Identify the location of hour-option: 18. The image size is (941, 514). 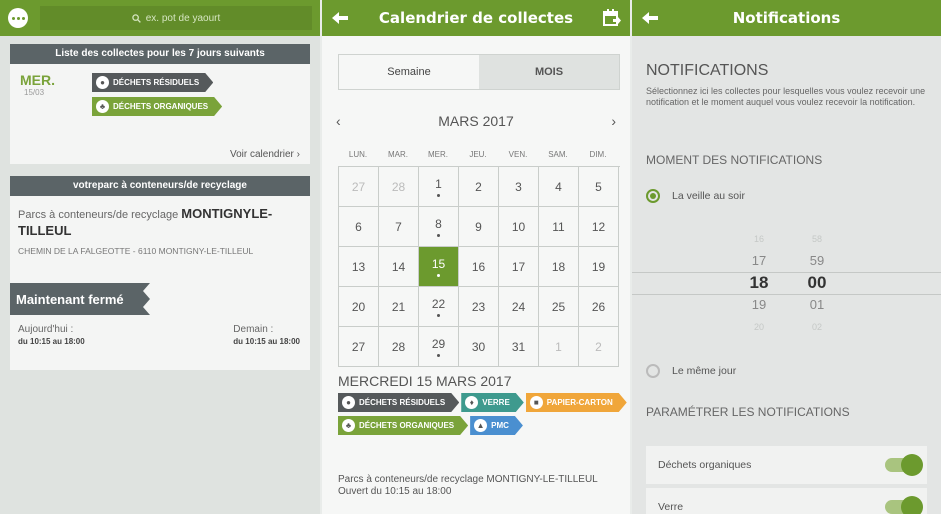
(759, 283).